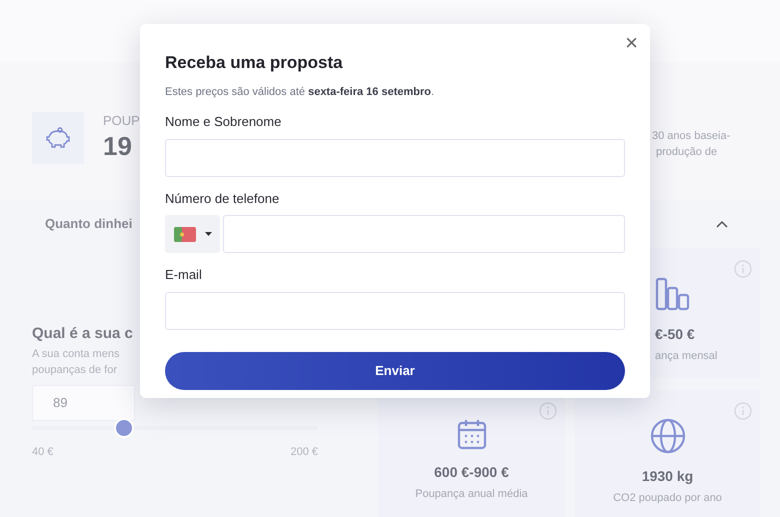 The height and width of the screenshot is (517, 780). What do you see at coordinates (395, 371) in the screenshot?
I see `submit-button: Enviar` at bounding box center [395, 371].